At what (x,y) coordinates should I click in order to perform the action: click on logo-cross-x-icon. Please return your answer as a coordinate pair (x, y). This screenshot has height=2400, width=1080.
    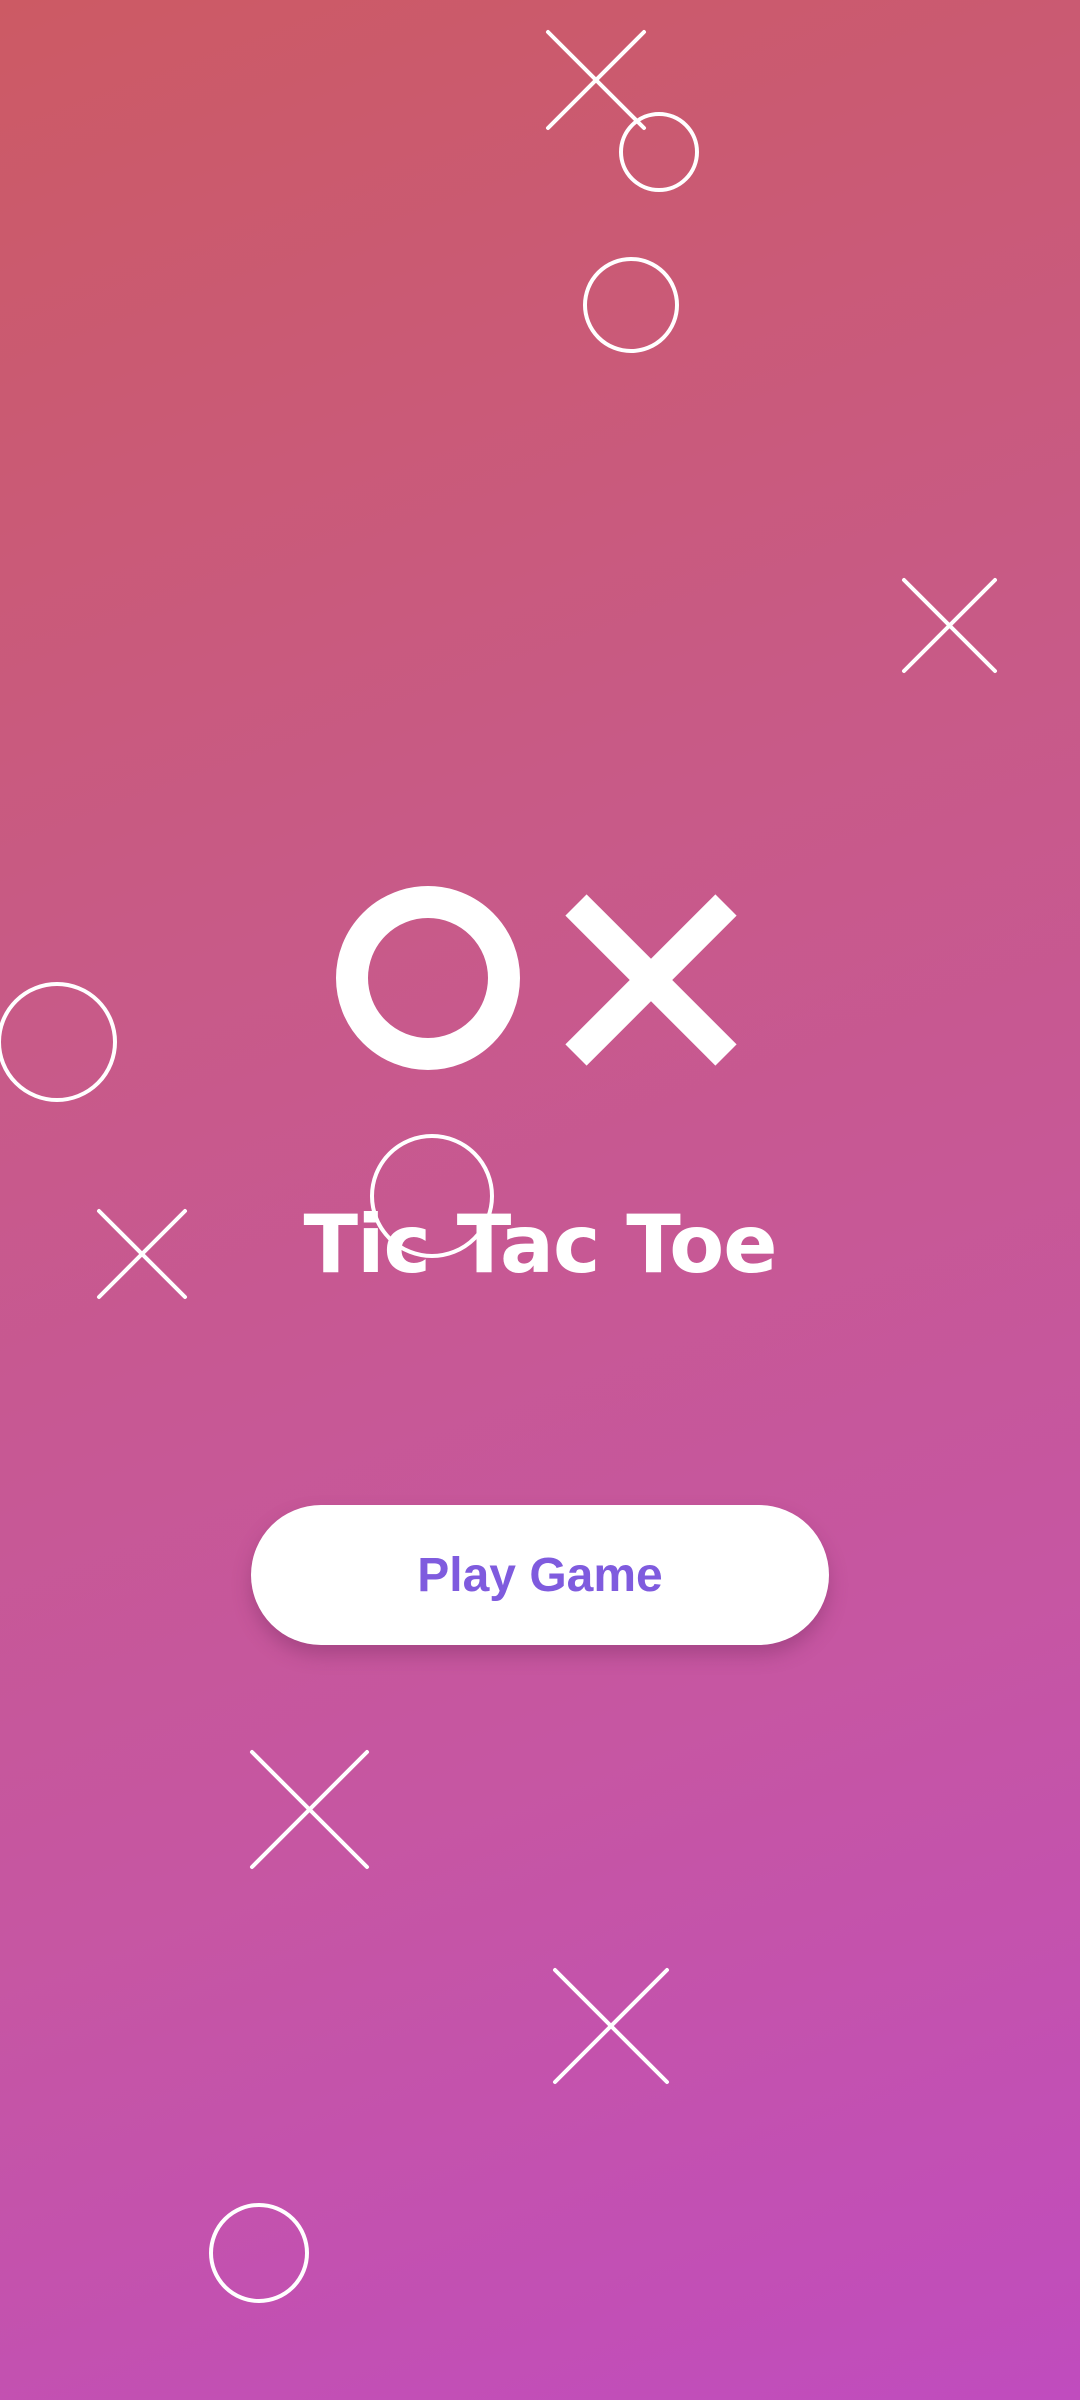
    Looking at the image, I should click on (651, 980).